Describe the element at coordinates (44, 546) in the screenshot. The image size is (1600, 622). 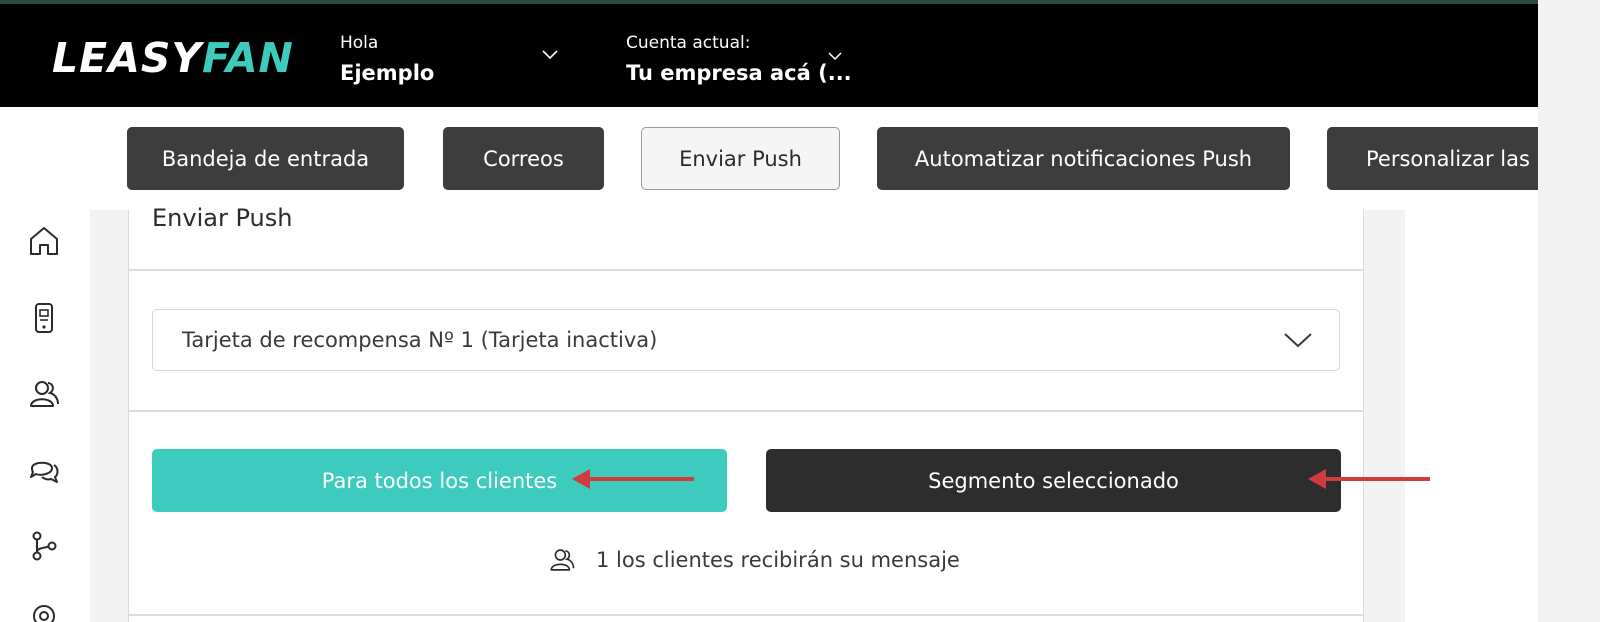
I see `flow-icon` at that location.